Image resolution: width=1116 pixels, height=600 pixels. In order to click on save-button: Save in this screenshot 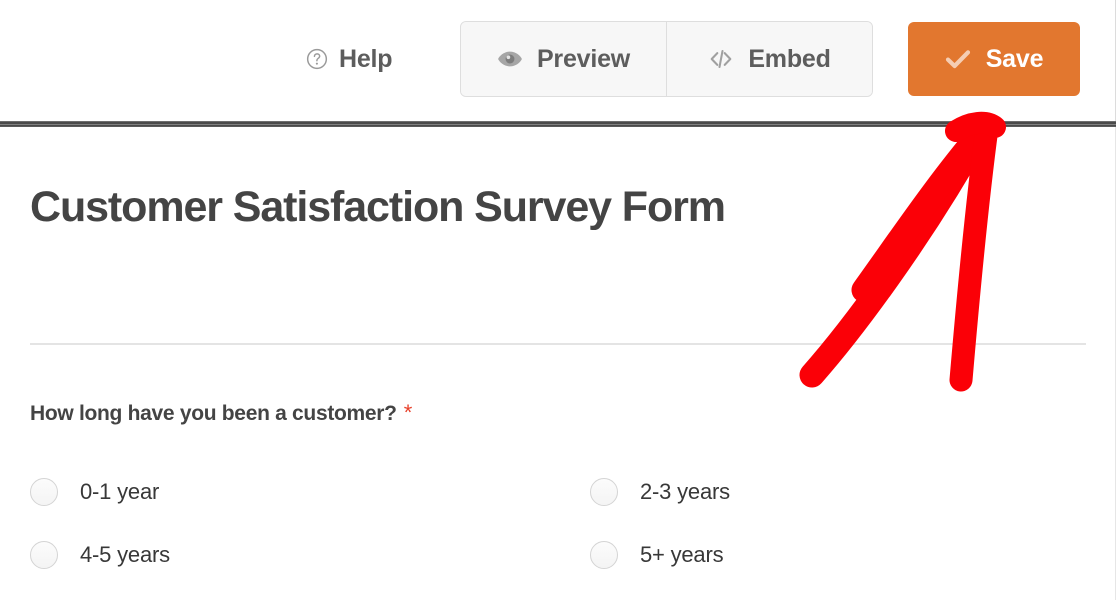, I will do `click(994, 59)`.